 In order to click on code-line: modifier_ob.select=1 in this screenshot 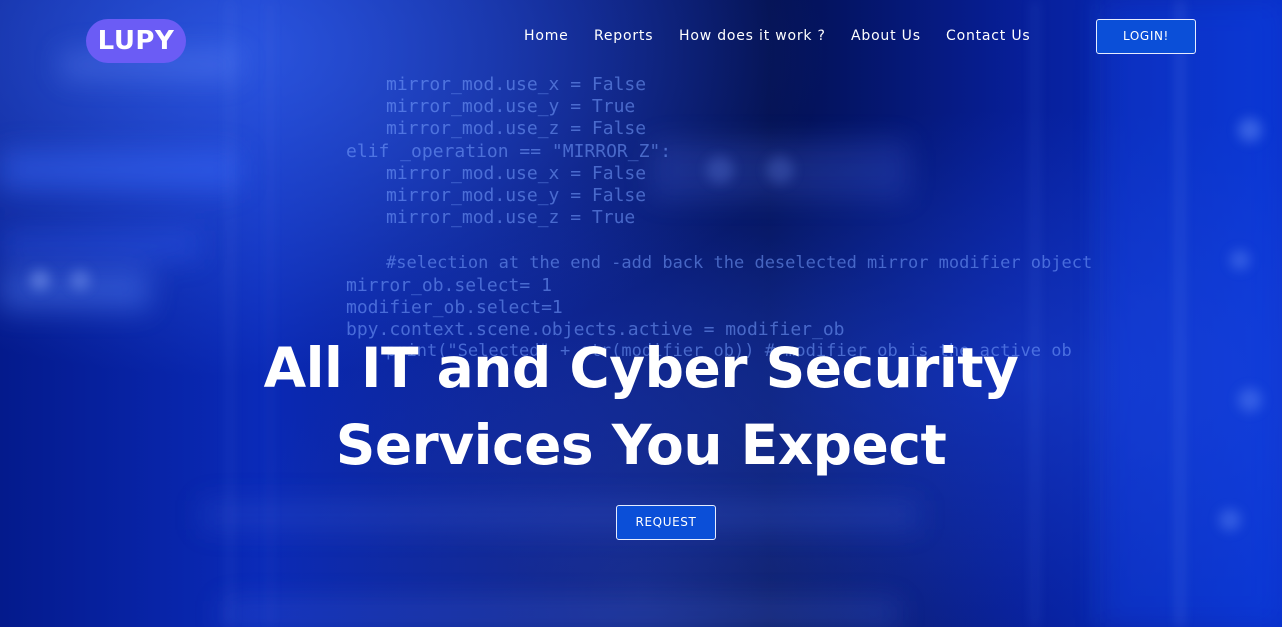, I will do `click(454, 307)`.